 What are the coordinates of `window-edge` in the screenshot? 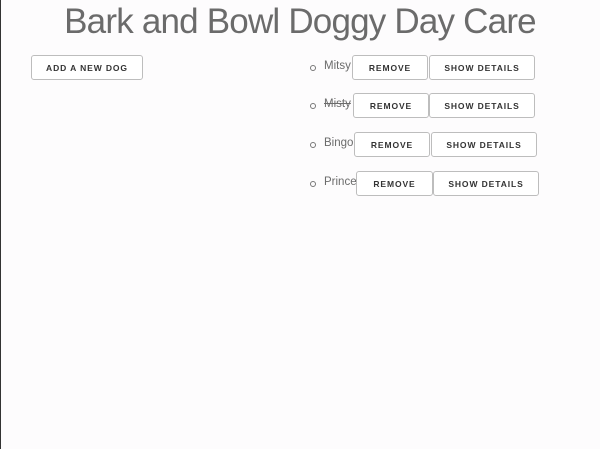 It's located at (0, 224).